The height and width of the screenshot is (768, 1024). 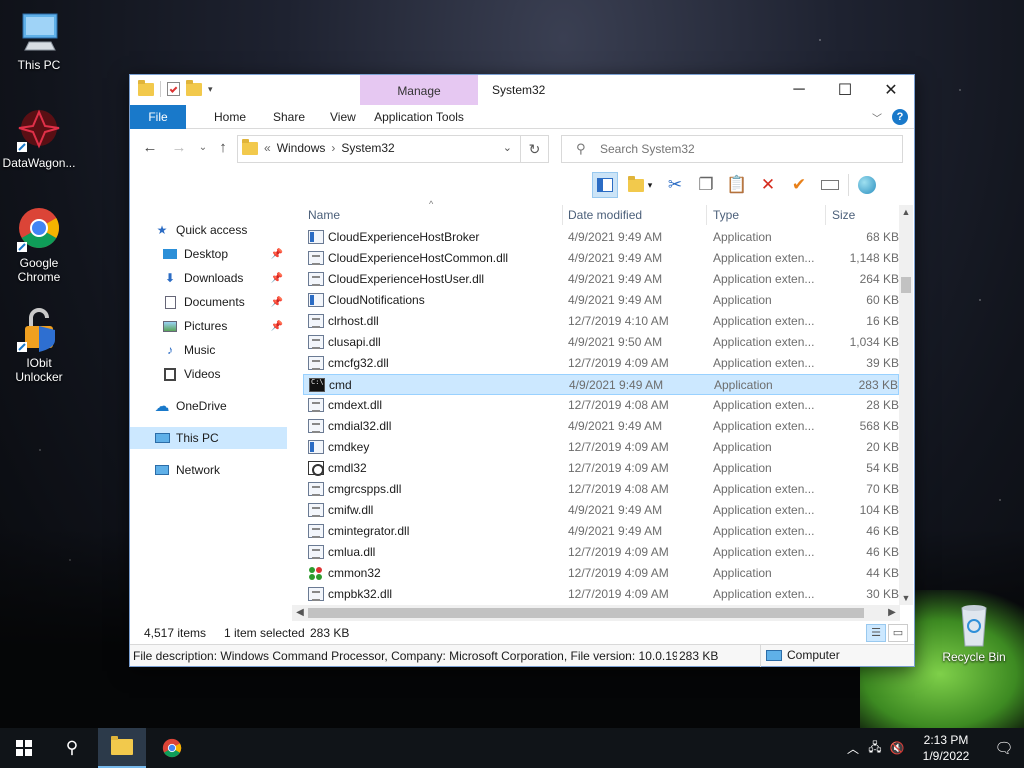 What do you see at coordinates (203, 152) in the screenshot?
I see `recent-locations-button: ⌄` at bounding box center [203, 152].